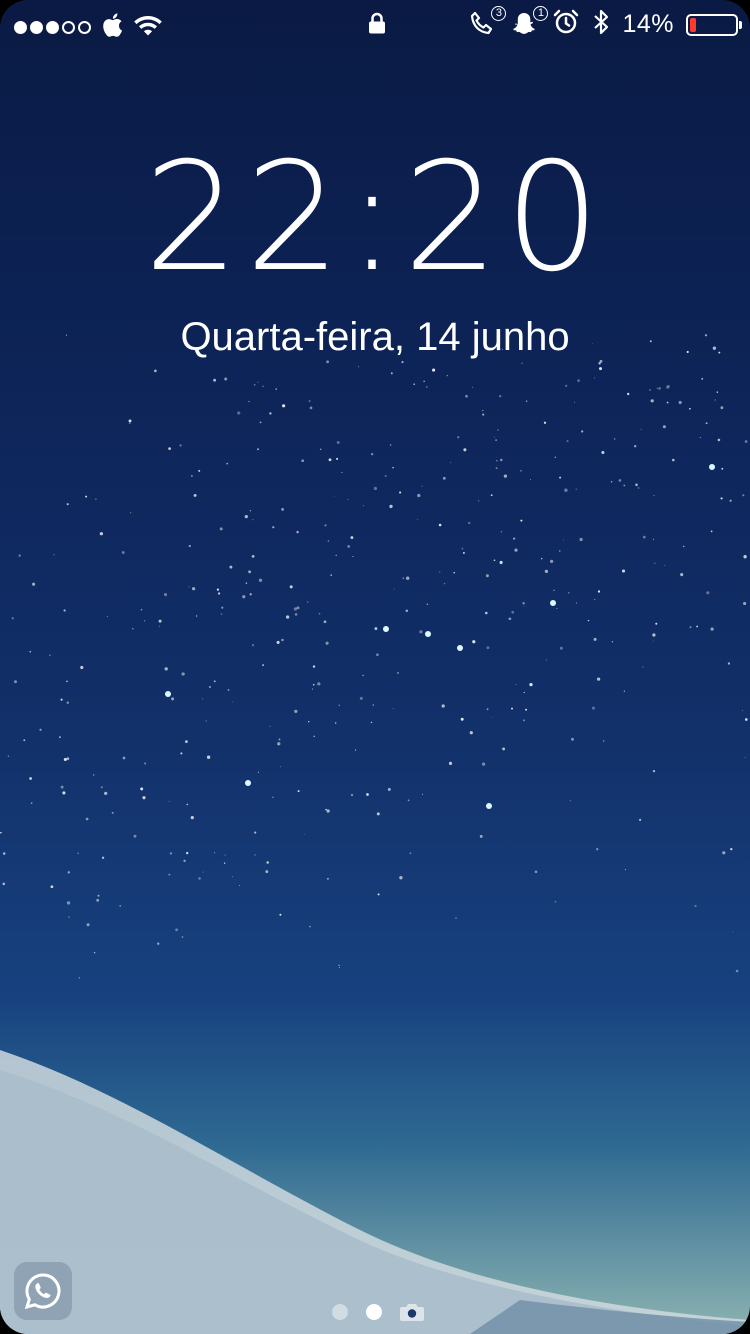  What do you see at coordinates (487, 22) in the screenshot?
I see `phone-icon: 3` at bounding box center [487, 22].